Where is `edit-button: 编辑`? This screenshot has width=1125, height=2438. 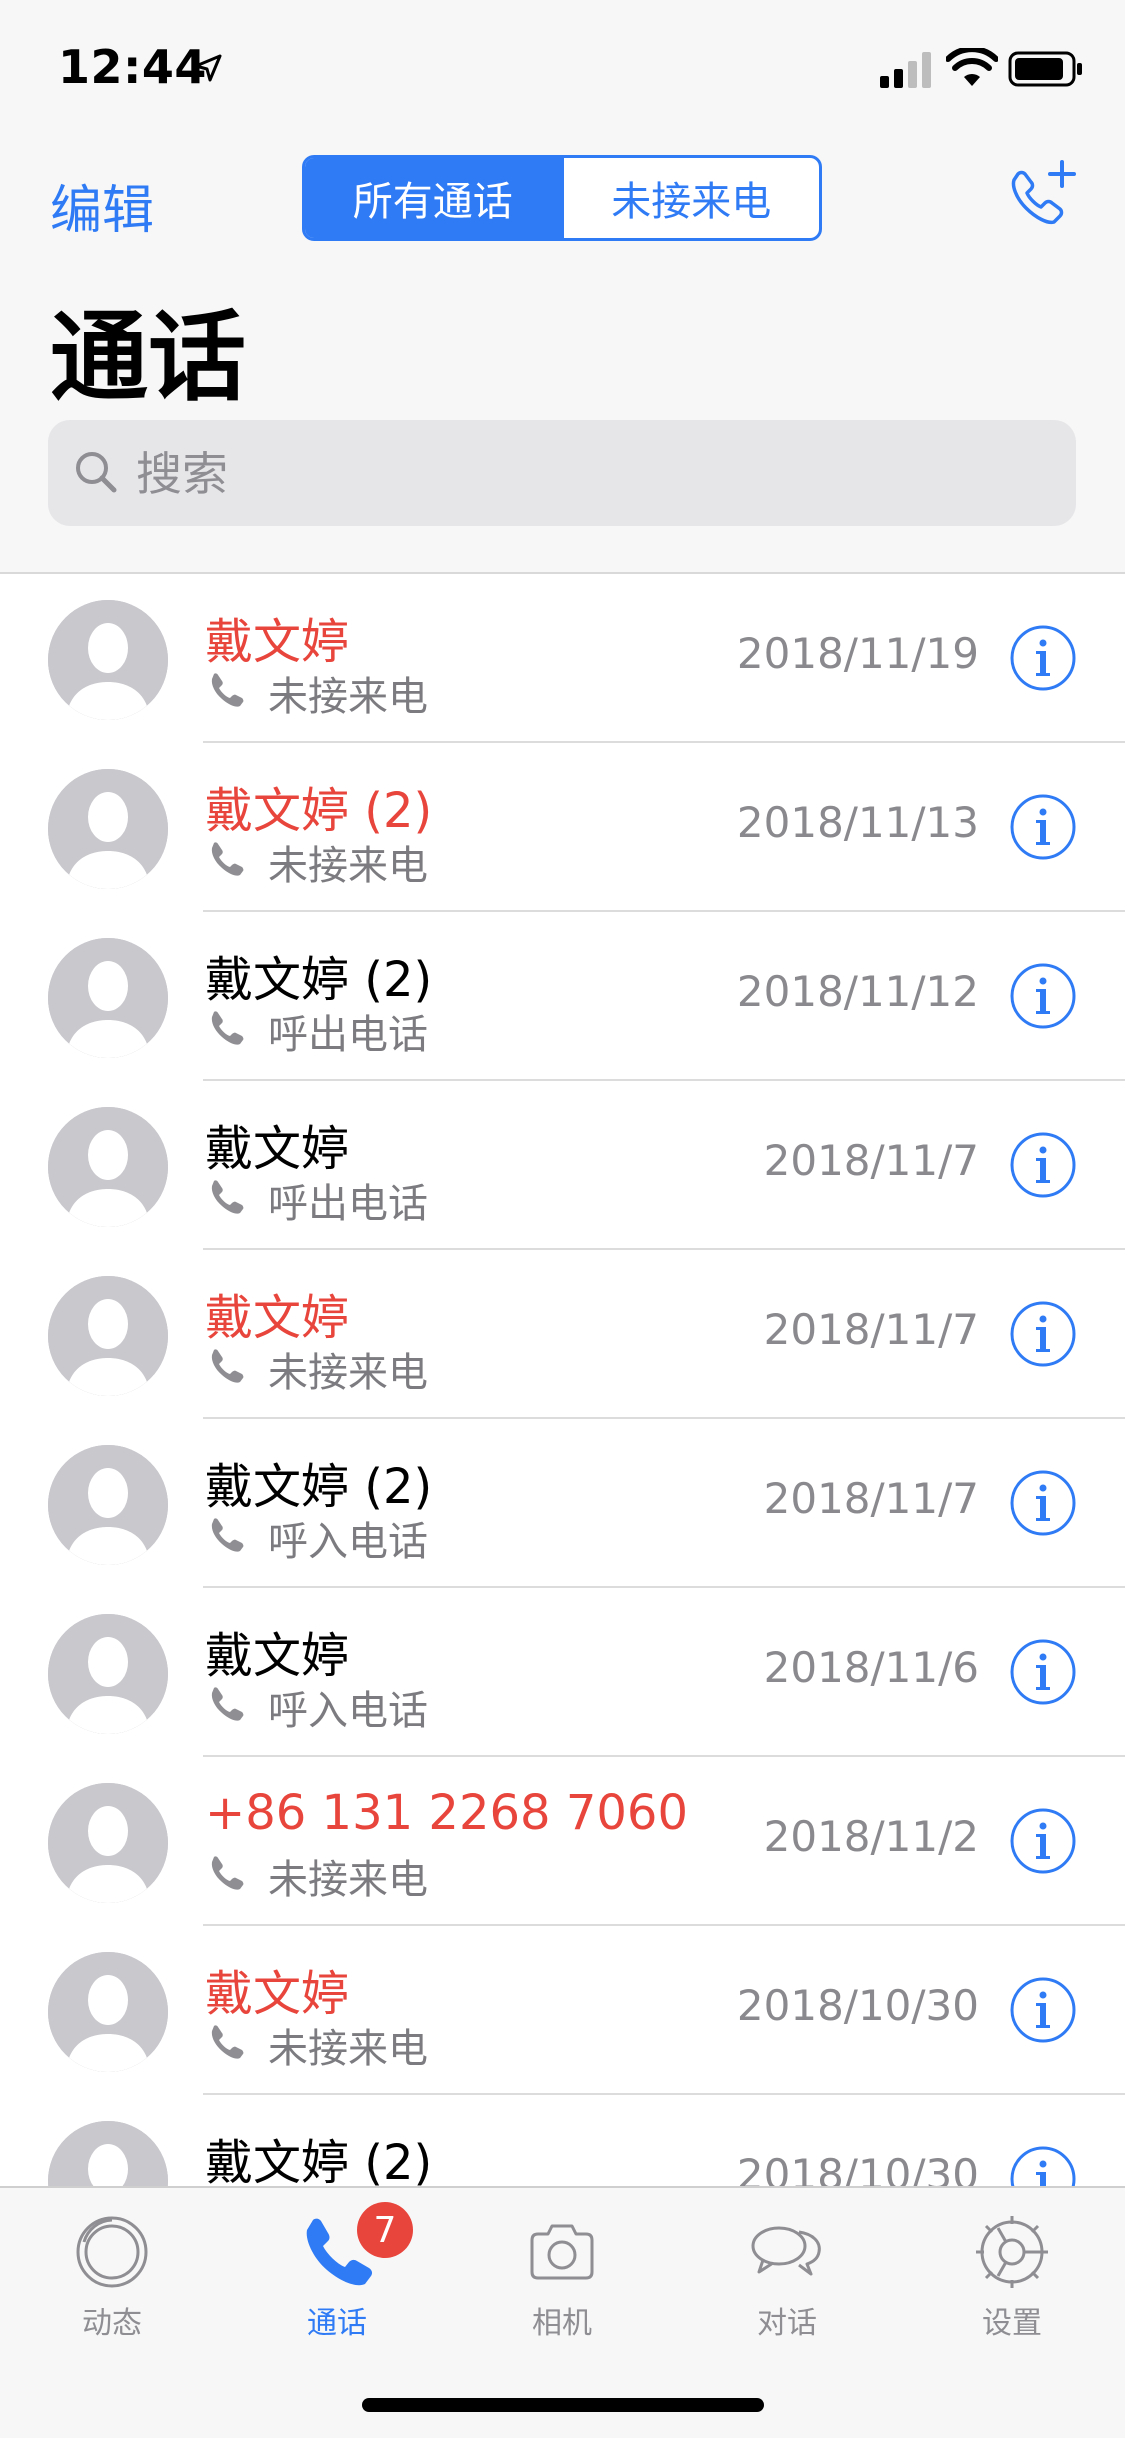 edit-button: 编辑 is located at coordinates (102, 205).